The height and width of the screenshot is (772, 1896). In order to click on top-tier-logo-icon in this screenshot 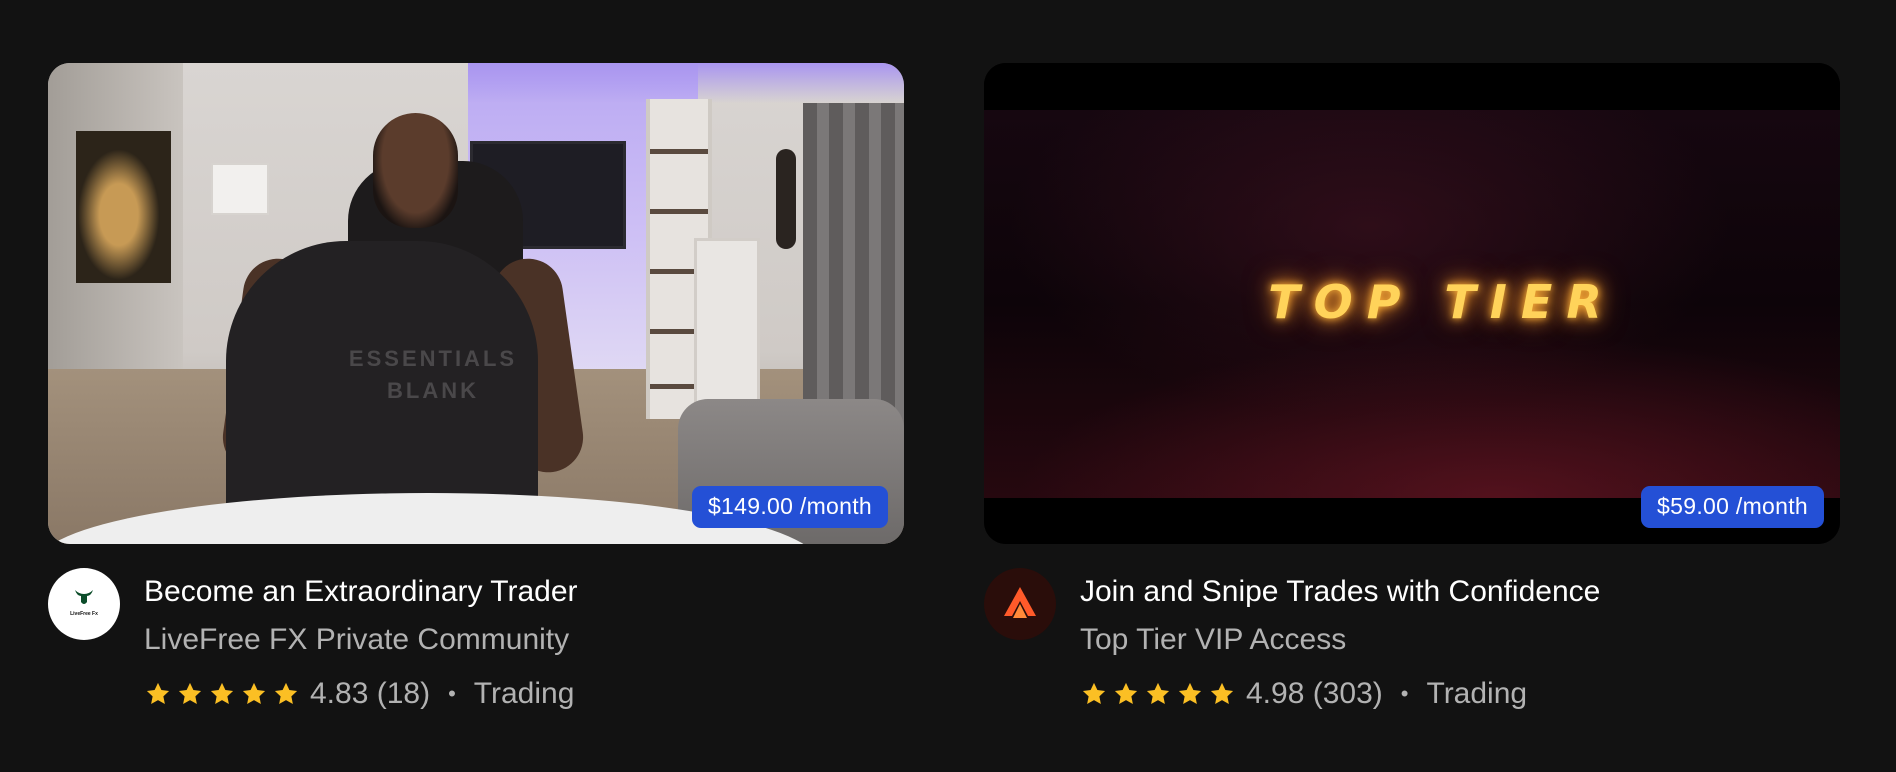, I will do `click(1020, 602)`.